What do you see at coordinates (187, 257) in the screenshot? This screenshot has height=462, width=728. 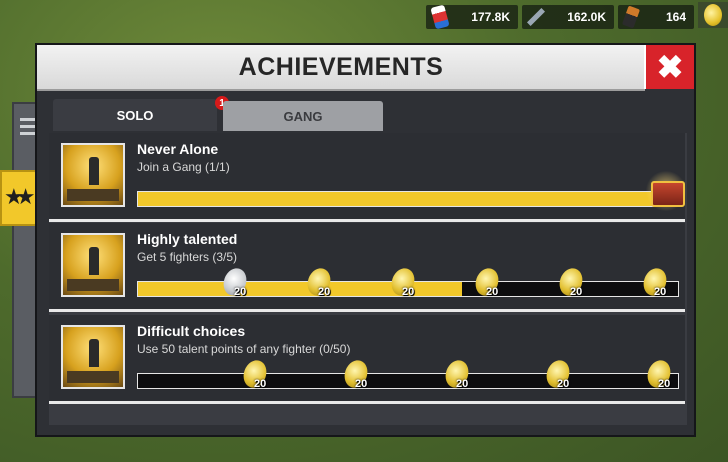 I see `achievement-description: Get 5 fighters (3/5)` at bounding box center [187, 257].